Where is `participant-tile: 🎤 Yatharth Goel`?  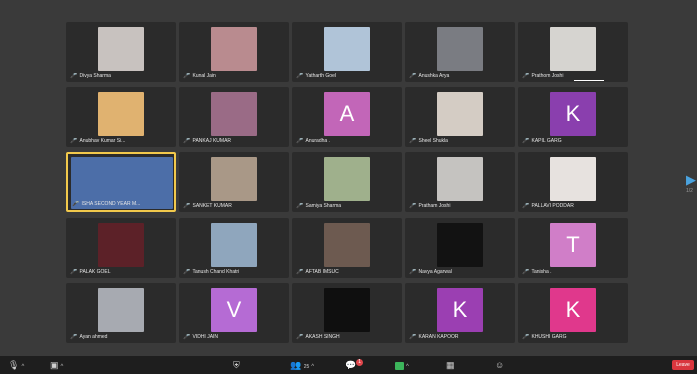
participant-tile: 🎤 Yatharth Goel is located at coordinates (347, 52).